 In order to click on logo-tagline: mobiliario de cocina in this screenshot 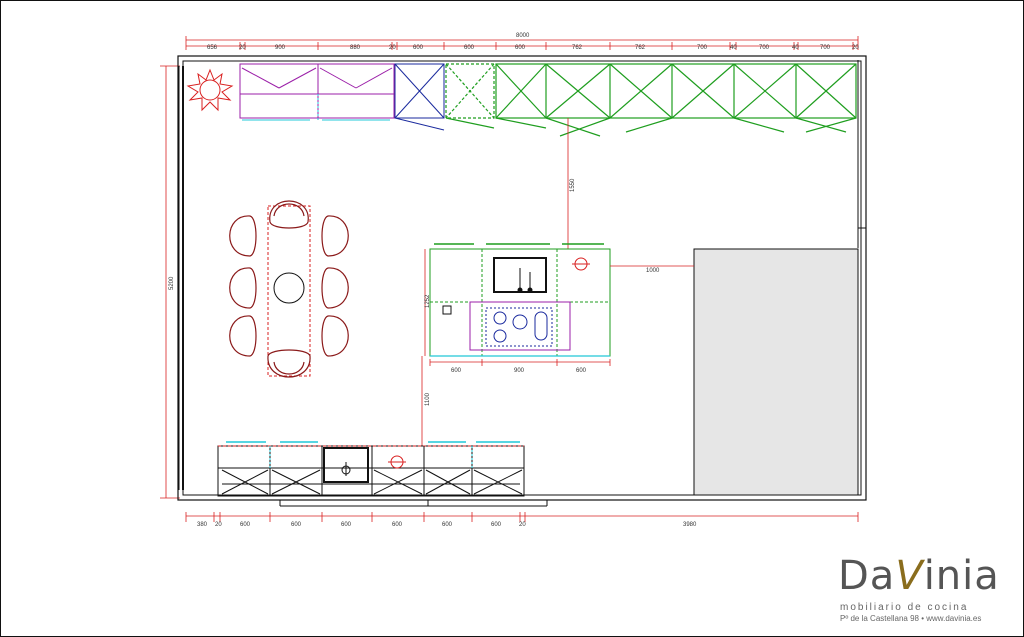, I will do `click(904, 607)`.